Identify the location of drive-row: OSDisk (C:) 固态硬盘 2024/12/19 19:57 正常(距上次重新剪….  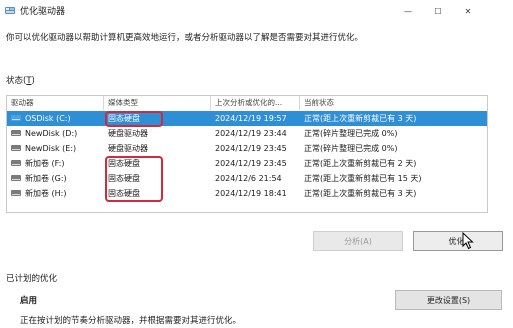
(247, 118).